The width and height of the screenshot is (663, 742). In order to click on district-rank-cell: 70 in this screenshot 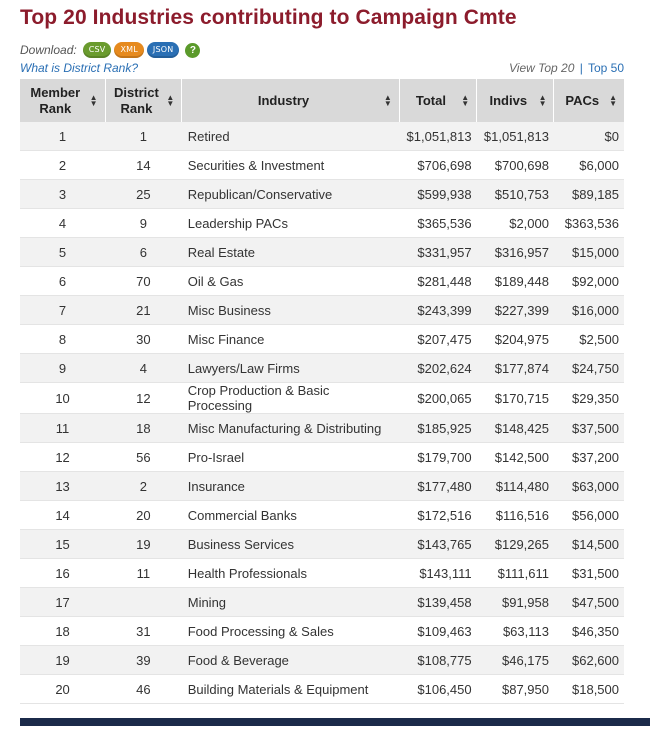, I will do `click(143, 281)`.